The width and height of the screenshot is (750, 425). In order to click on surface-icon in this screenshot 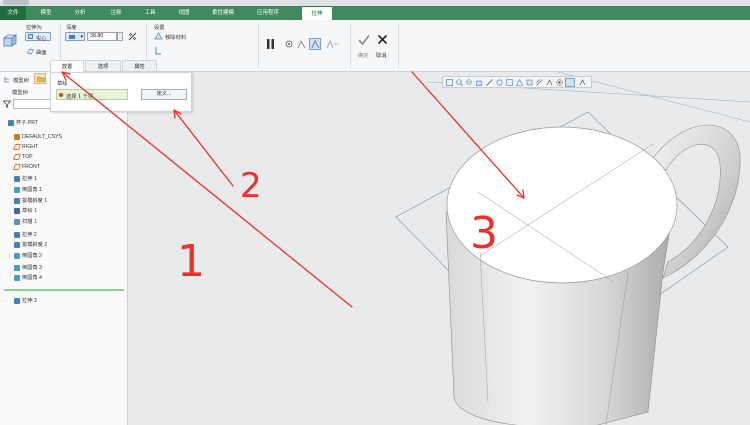, I will do `click(30, 51)`.